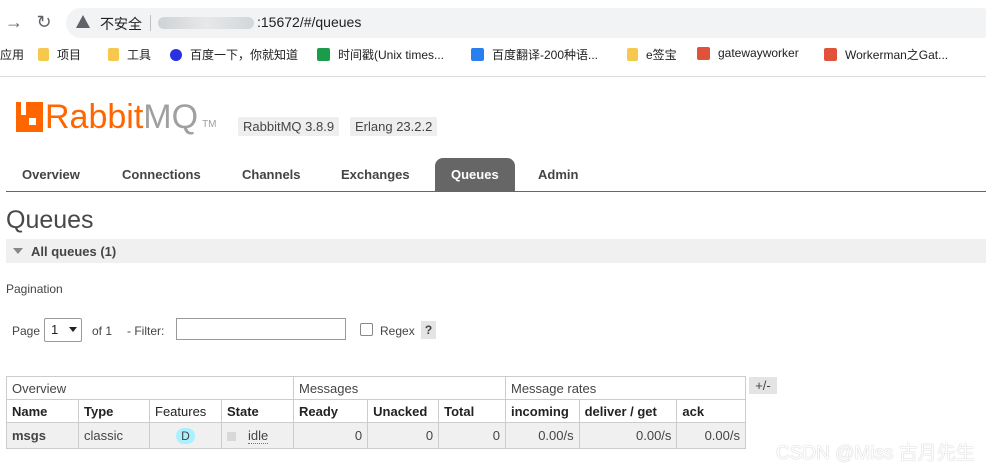 The image size is (986, 468). What do you see at coordinates (50, 220) in the screenshot?
I see `page-title: Queues` at bounding box center [50, 220].